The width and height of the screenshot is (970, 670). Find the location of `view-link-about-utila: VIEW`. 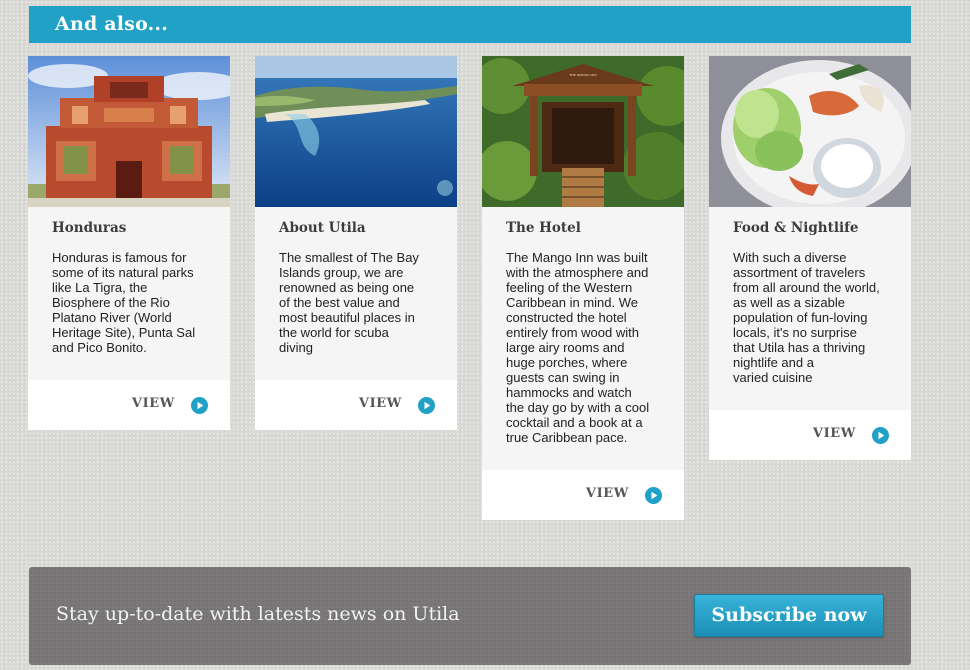

view-link-about-utila: VIEW is located at coordinates (356, 405).